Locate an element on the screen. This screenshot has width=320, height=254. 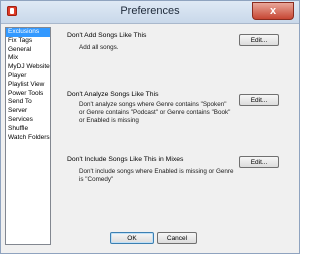
sidebar-item-server: Server is located at coordinates (28, 111).